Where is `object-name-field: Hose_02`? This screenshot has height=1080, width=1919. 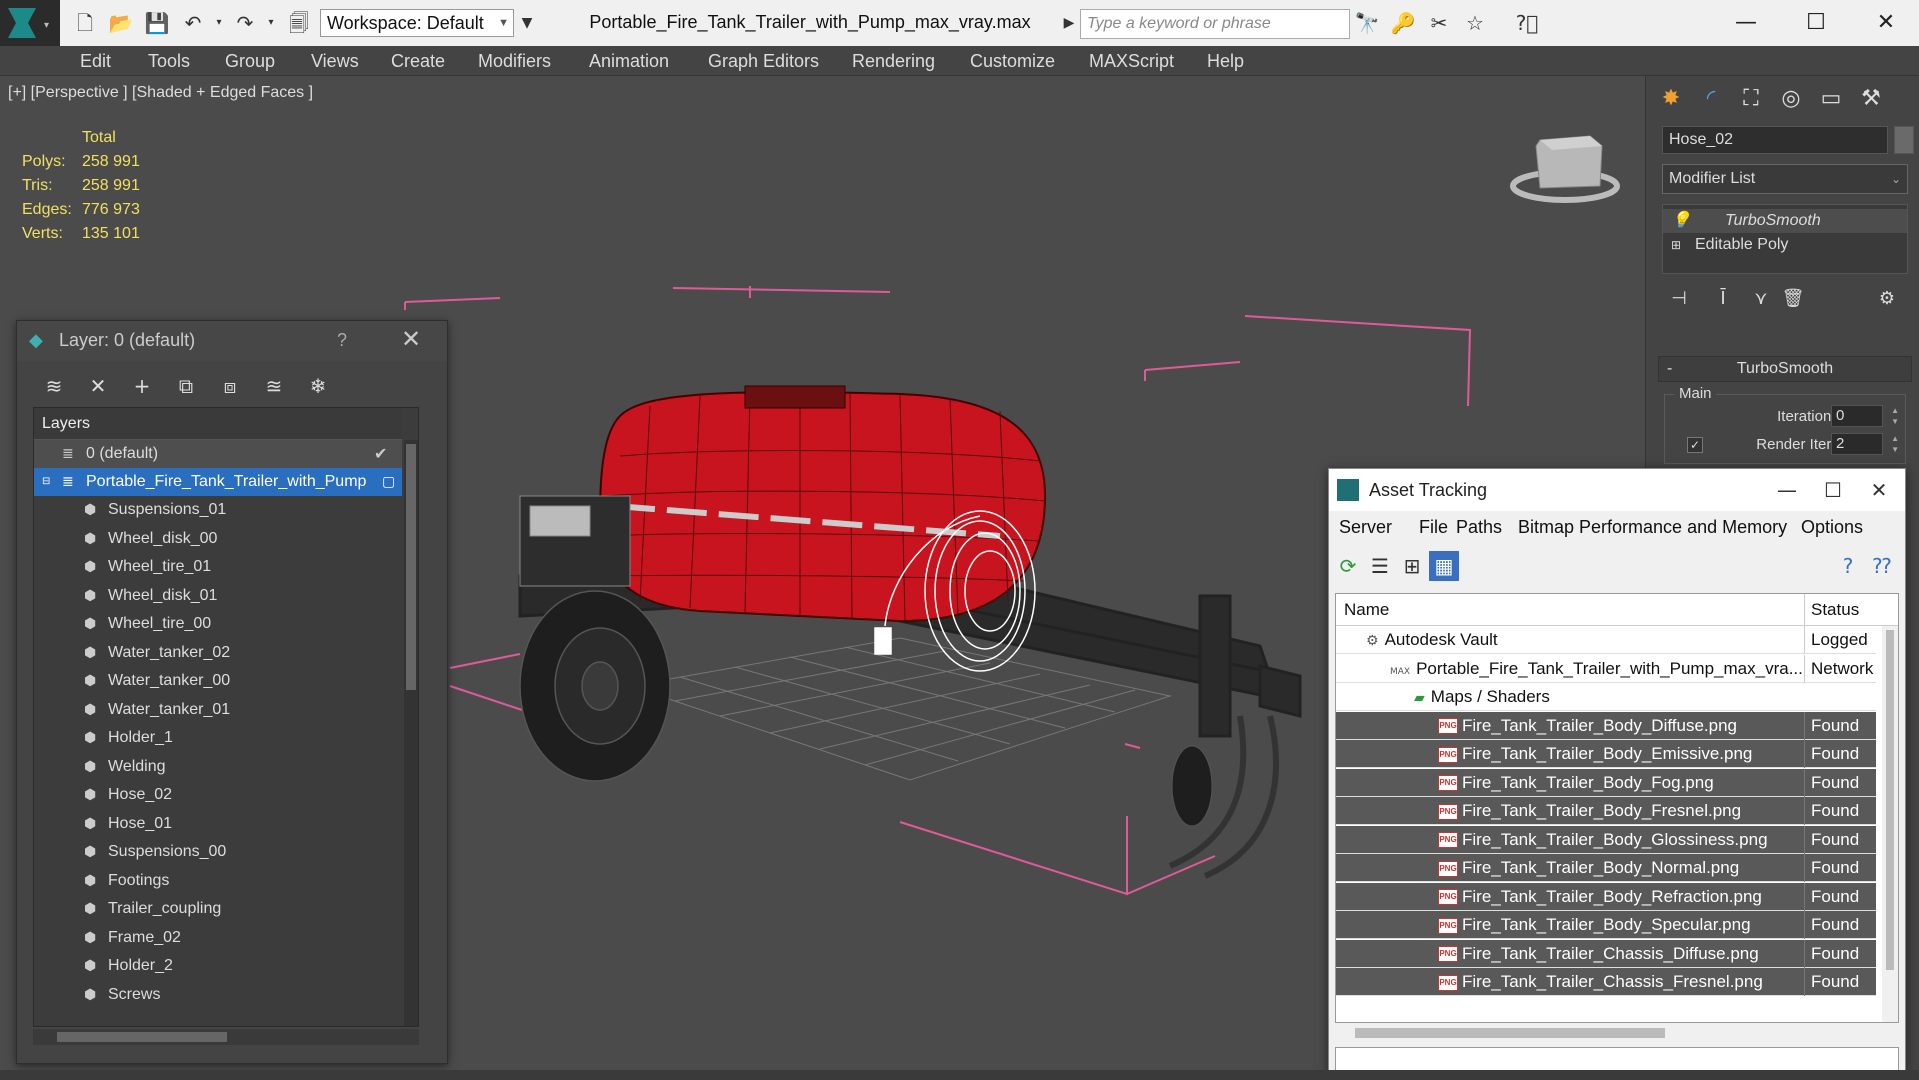 object-name-field: Hose_02 is located at coordinates (1775, 140).